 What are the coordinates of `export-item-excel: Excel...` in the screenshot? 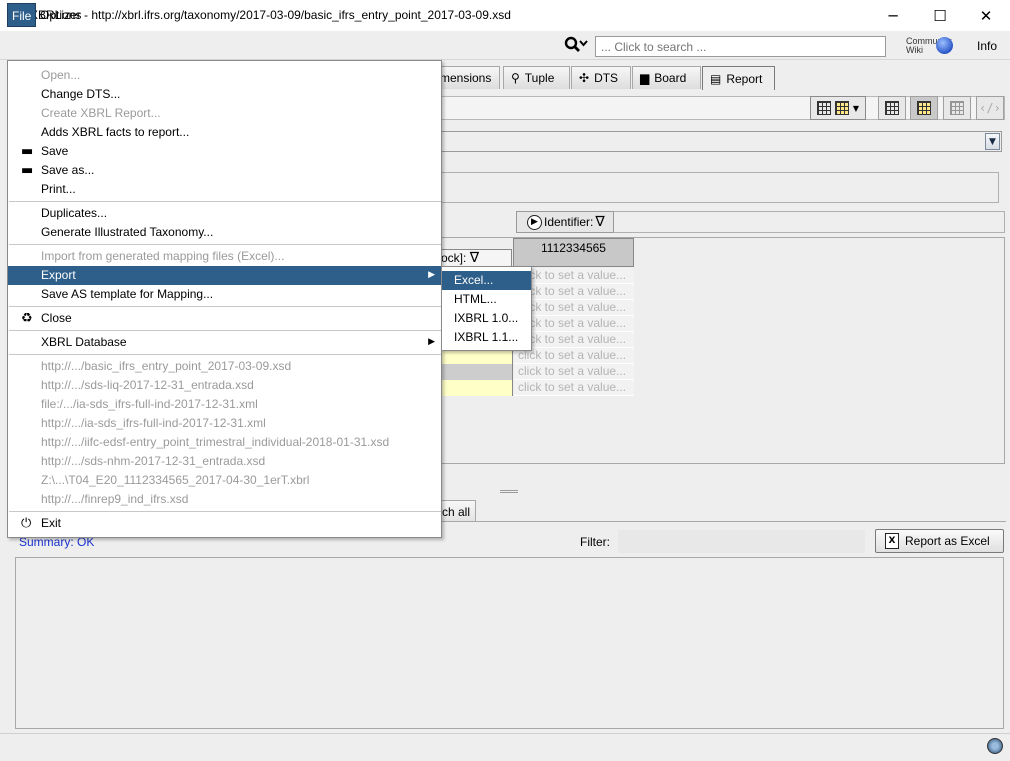 It's located at (486, 280).